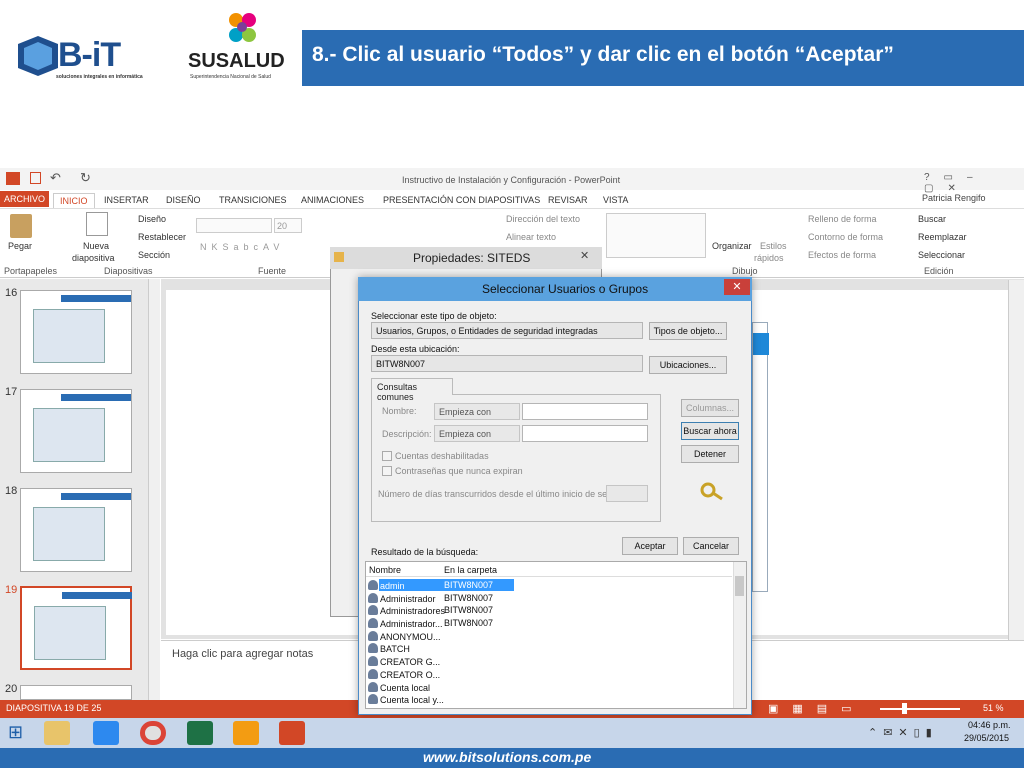  What do you see at coordinates (986, 738) in the screenshot?
I see `clock-date: 29/05/2015` at bounding box center [986, 738].